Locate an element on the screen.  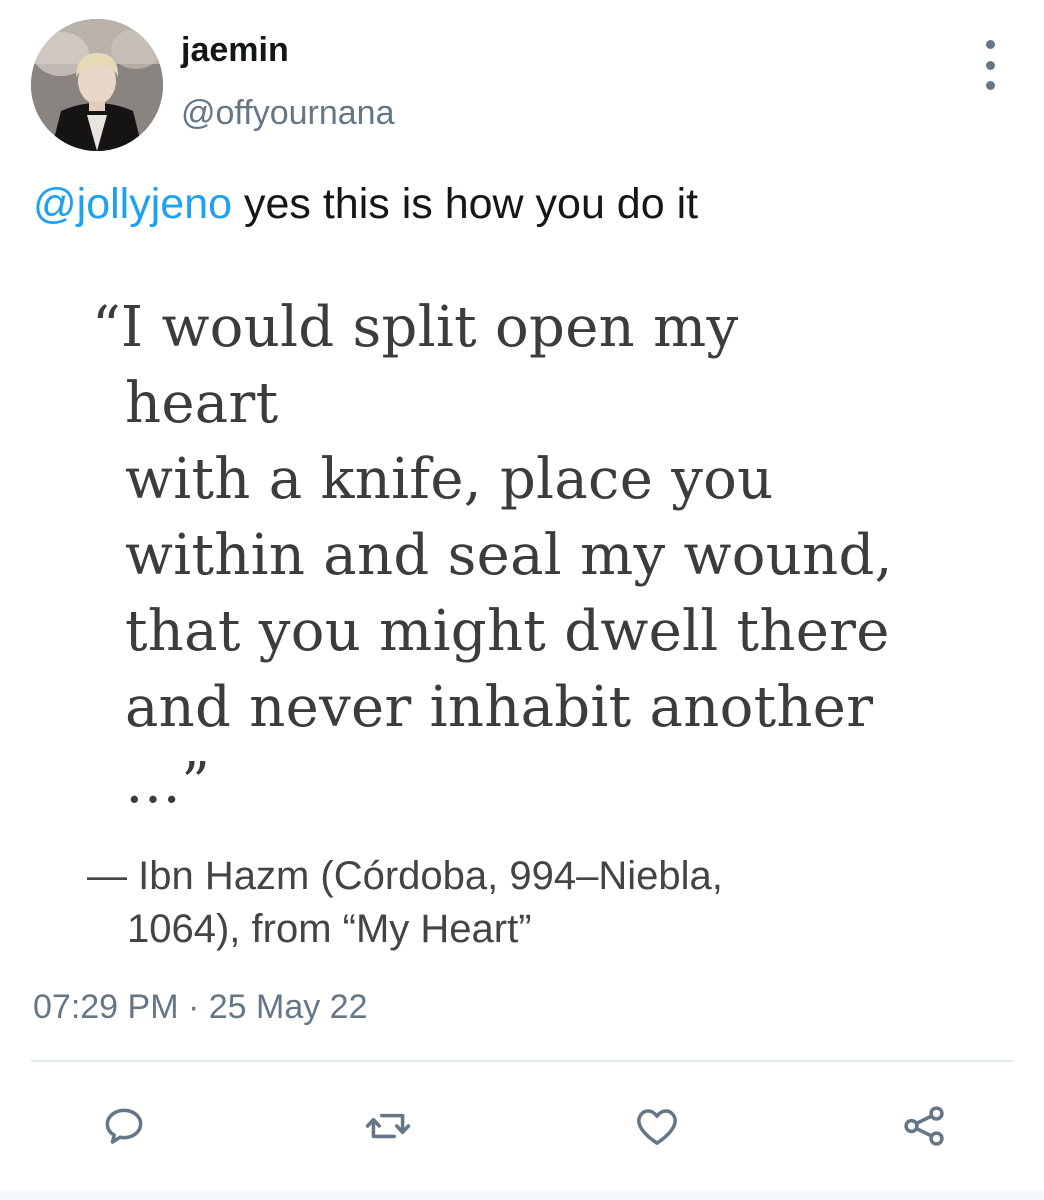
quote-line: with a knife, place you is located at coordinates (449, 479).